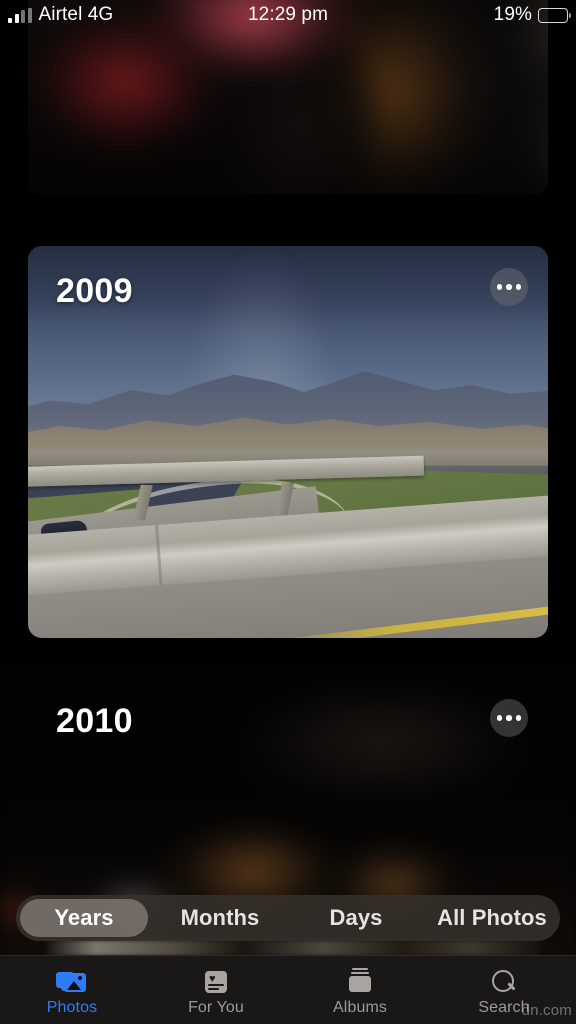 Image resolution: width=576 pixels, height=1024 pixels. Describe the element at coordinates (504, 1007) in the screenshot. I see `tab-search-label: Search` at that location.